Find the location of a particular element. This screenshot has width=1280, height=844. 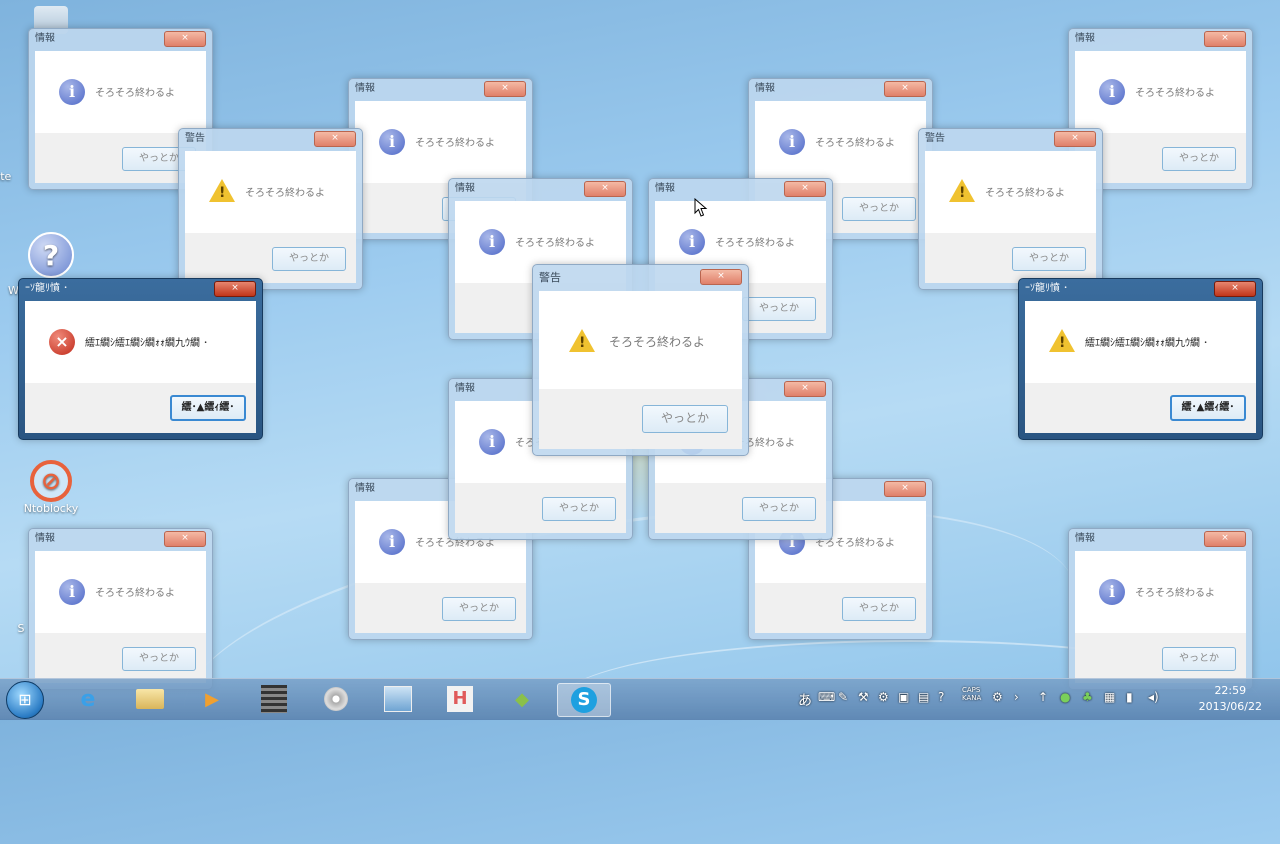

ime-indicator: あ is located at coordinates (805, 700).